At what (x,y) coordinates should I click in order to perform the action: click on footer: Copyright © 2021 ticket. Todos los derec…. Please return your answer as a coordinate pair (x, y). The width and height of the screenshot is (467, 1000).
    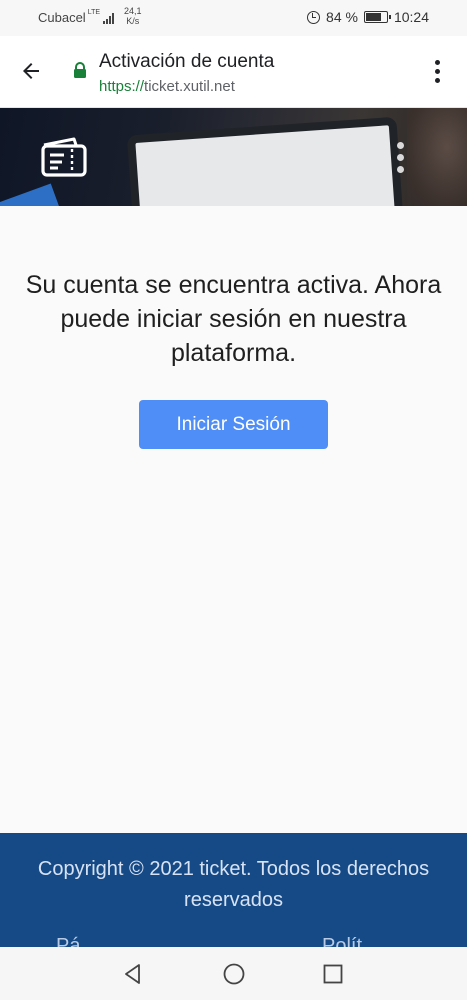
    Looking at the image, I should click on (233, 890).